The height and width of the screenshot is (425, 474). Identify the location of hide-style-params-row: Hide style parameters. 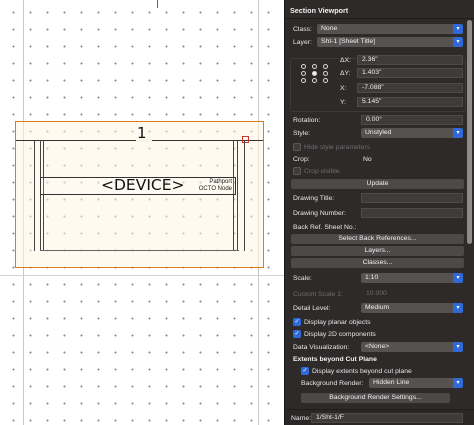
(374, 147).